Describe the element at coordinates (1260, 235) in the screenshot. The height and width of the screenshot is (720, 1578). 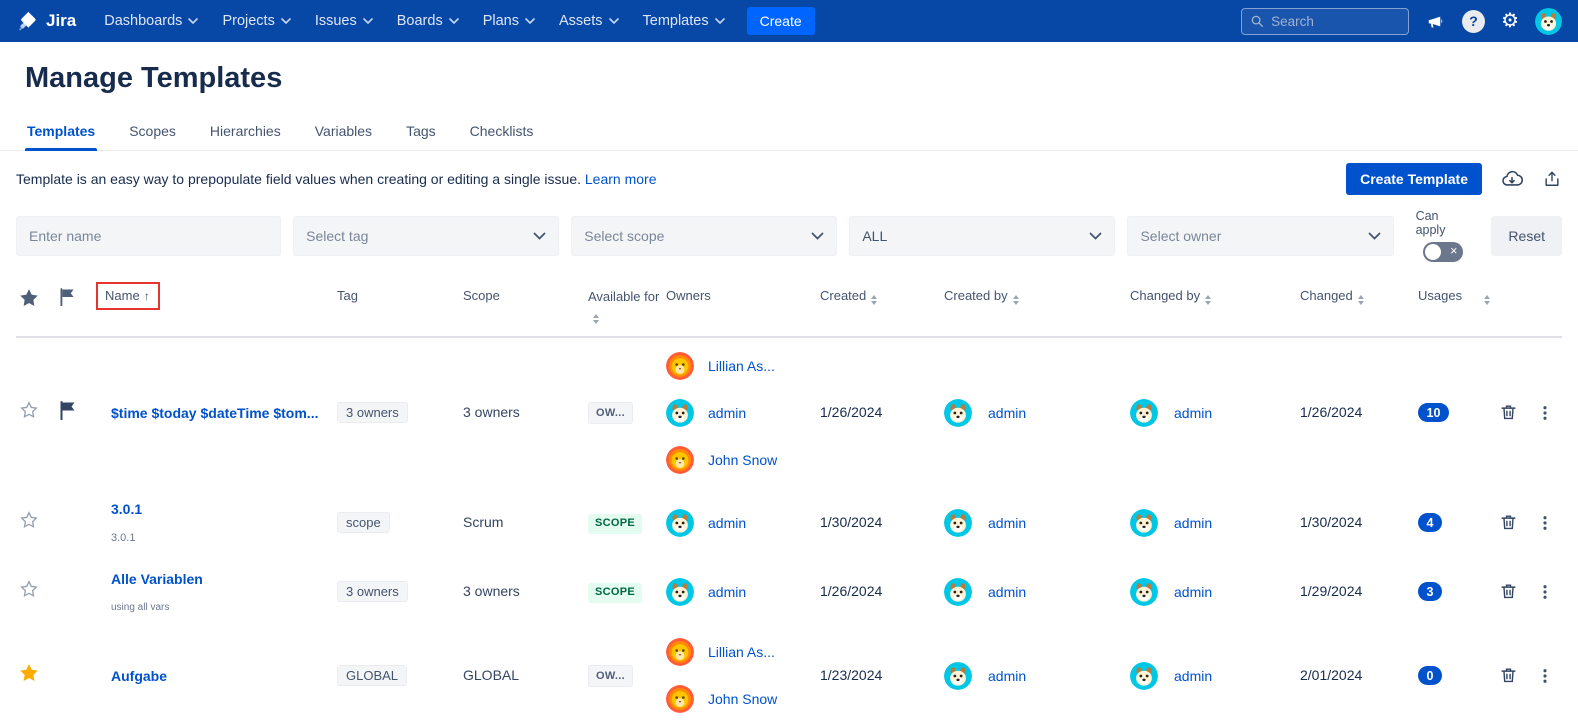
I see `owner-filter-select: Select owner` at that location.